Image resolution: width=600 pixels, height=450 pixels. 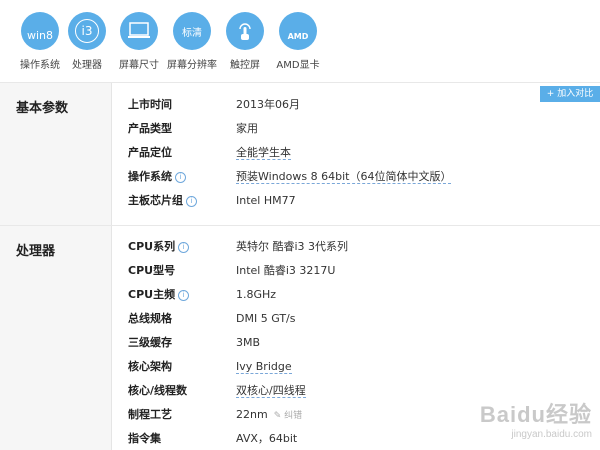 I want to click on spec-value: 3MB, so click(x=248, y=342).